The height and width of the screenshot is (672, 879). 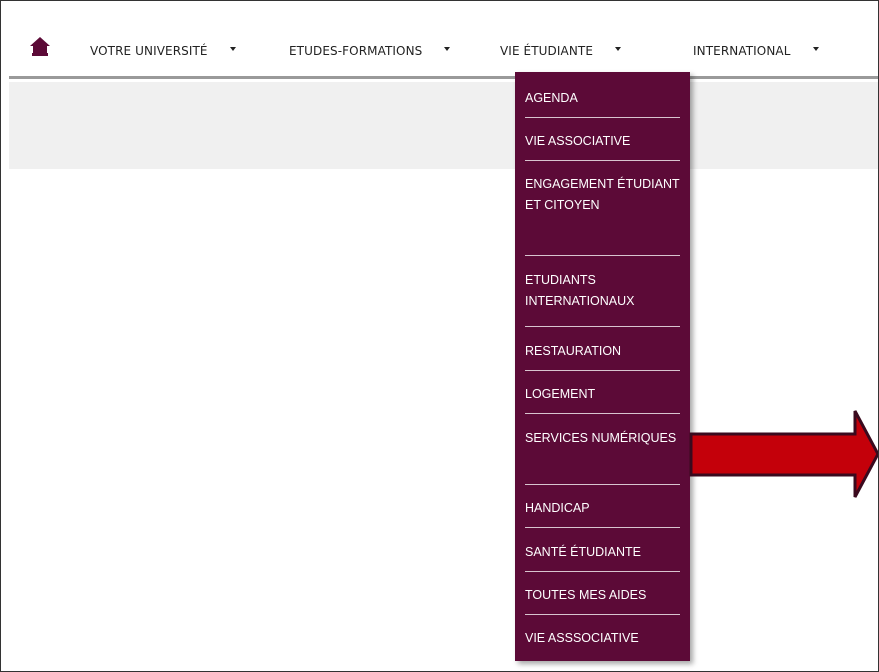 I want to click on menu-item-toutes-mes-aides: TOUTES MES AIDES, so click(x=602, y=598).